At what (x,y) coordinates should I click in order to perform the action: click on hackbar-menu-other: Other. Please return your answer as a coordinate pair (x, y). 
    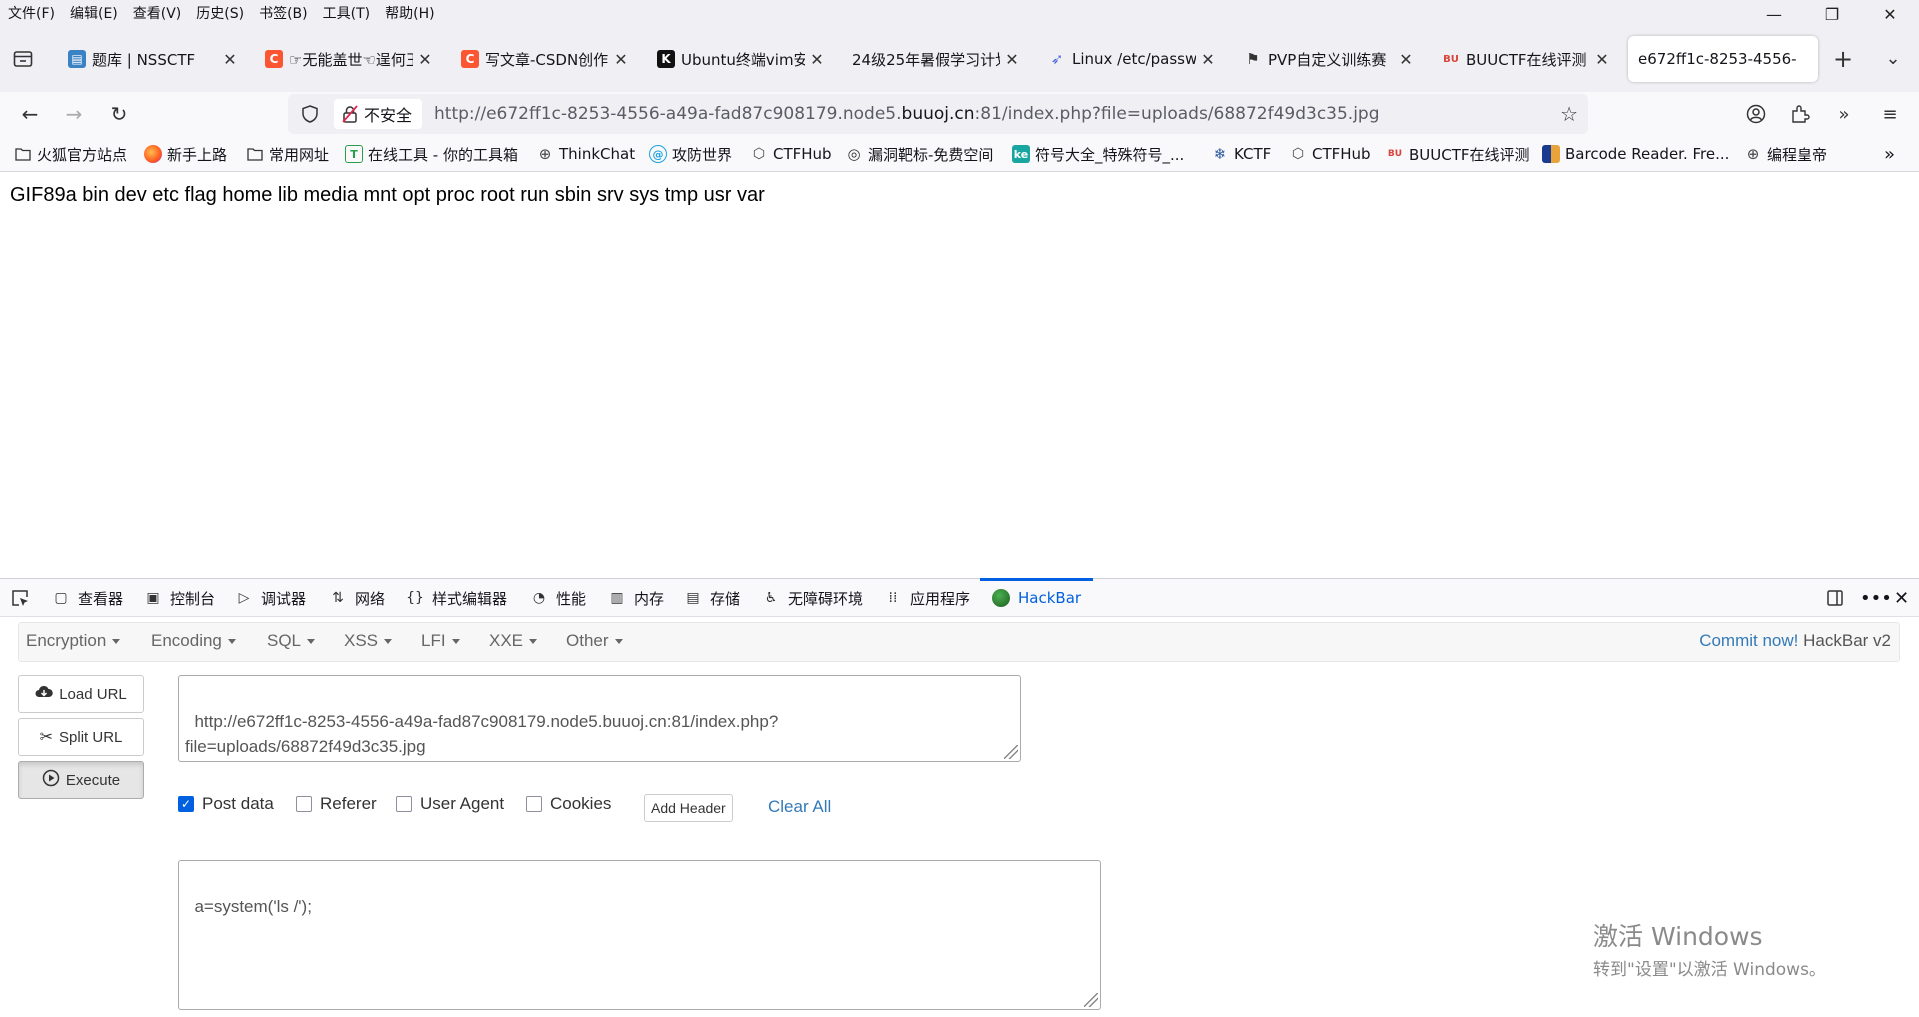
    Looking at the image, I should click on (594, 641).